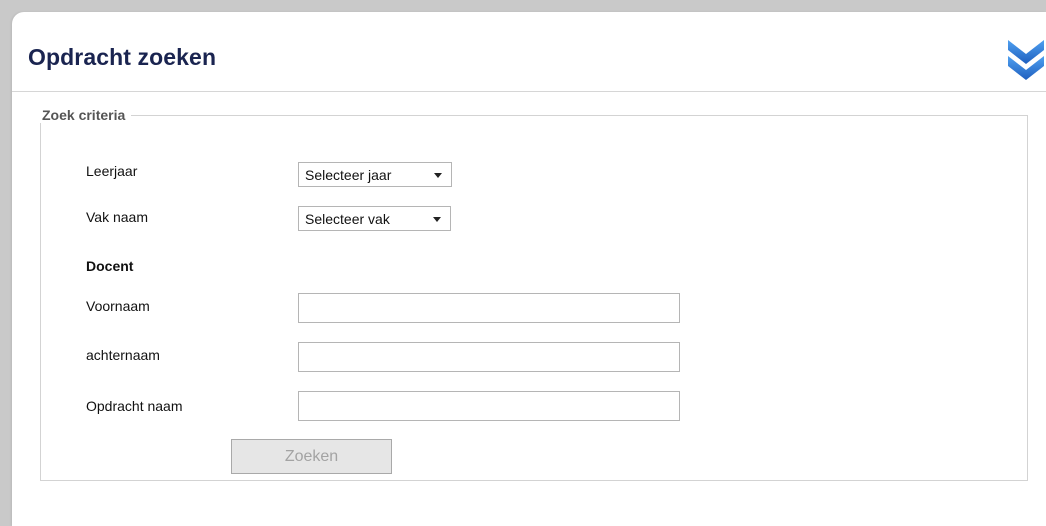 The height and width of the screenshot is (526, 1046). Describe the element at coordinates (529, 91) in the screenshot. I see `header-divider` at that location.